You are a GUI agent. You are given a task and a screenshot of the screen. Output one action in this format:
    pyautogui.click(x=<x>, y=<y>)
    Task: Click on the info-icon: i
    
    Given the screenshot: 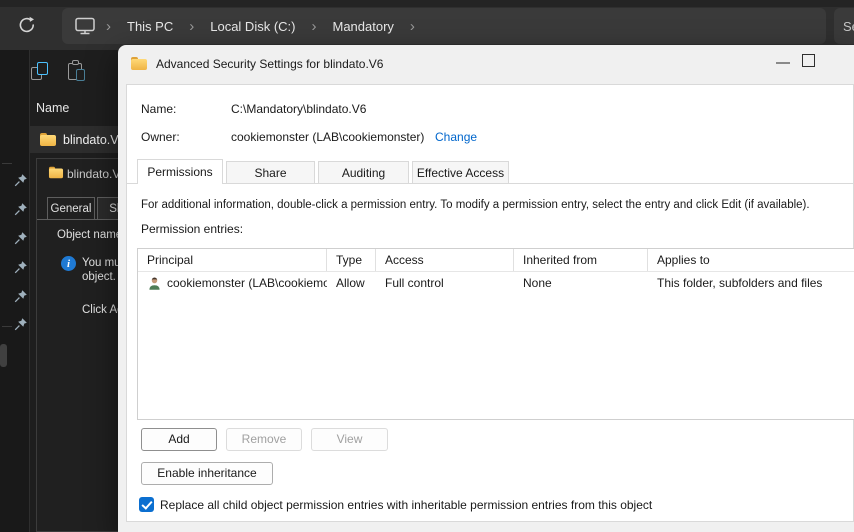 What is the action you would take?
    pyautogui.click(x=68, y=263)
    